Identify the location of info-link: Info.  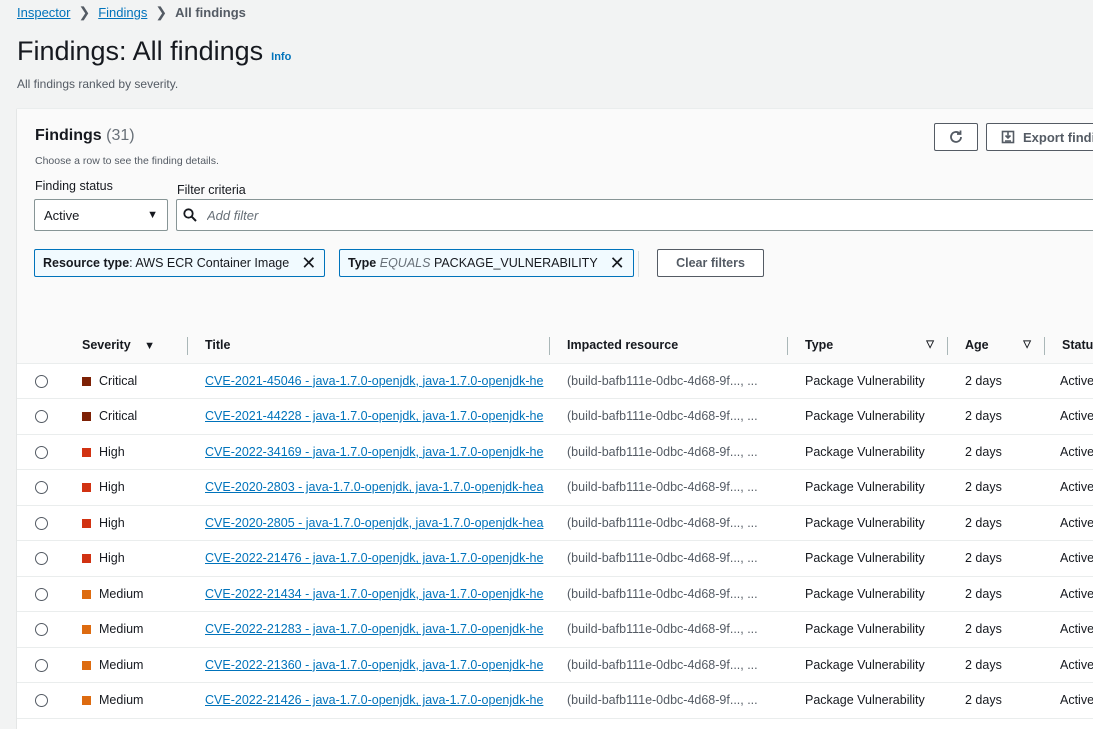
(281, 57).